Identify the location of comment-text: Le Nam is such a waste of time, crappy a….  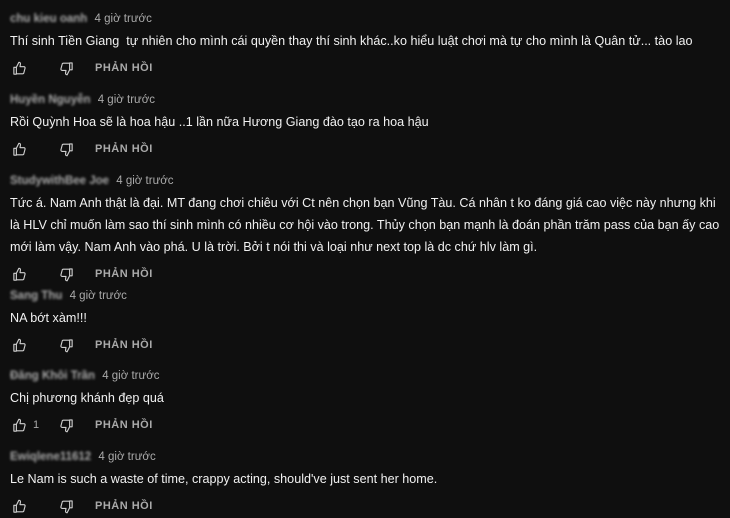
(224, 479).